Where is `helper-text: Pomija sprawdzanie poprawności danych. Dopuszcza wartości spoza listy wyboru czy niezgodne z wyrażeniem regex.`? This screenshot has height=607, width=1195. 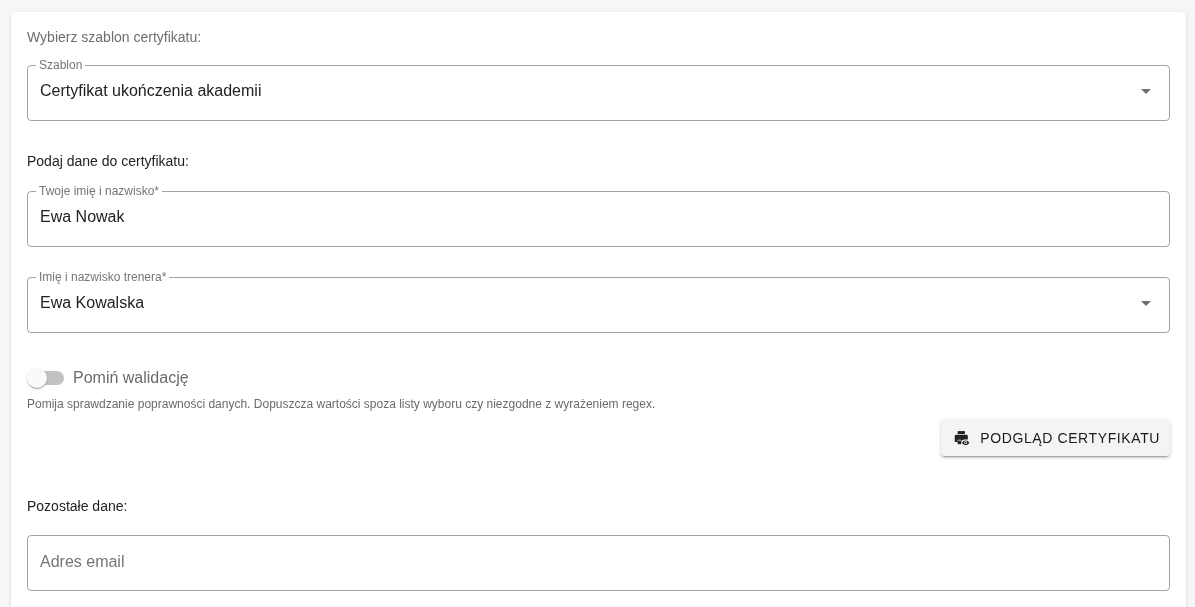
helper-text: Pomija sprawdzanie poprawności danych. Dopuszcza wartości spoza listy wyboru czy niezgodne z wyrażeniem regex. is located at coordinates (342, 404).